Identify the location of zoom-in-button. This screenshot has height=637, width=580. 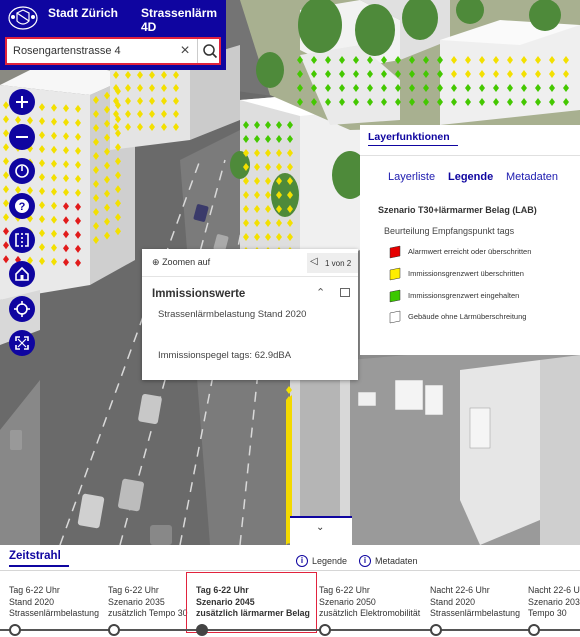
(22, 102).